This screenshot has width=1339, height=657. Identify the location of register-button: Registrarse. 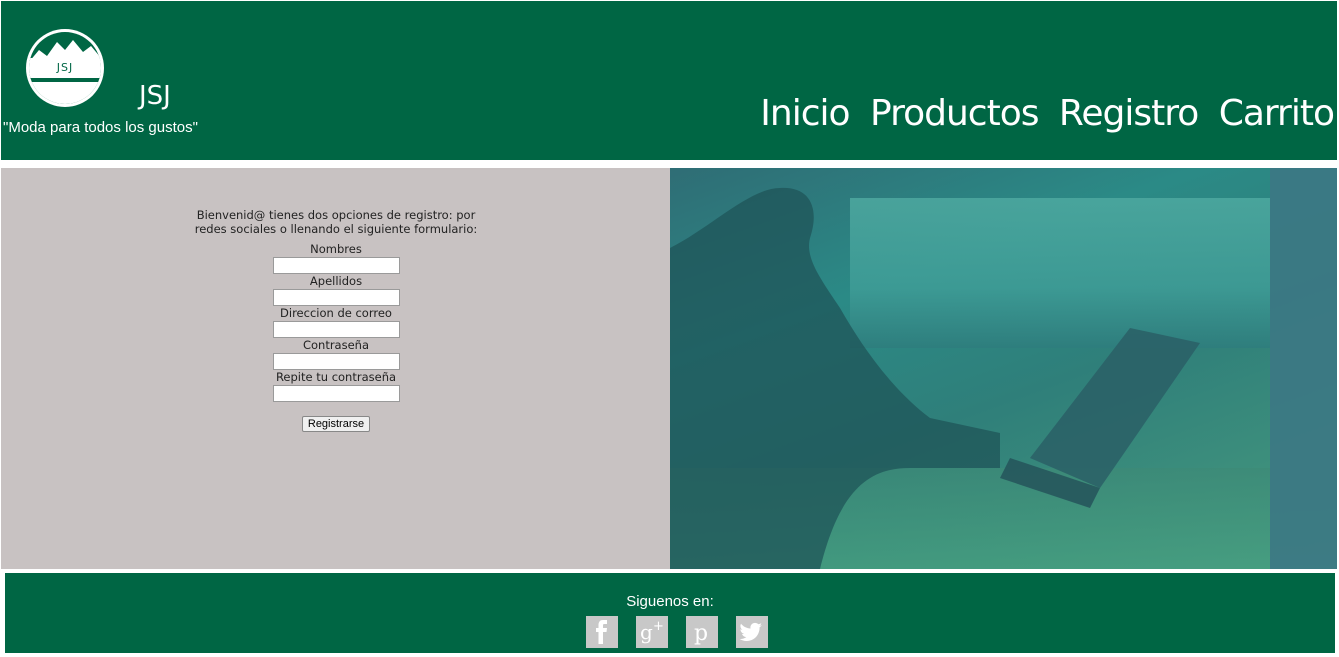
(336, 424).